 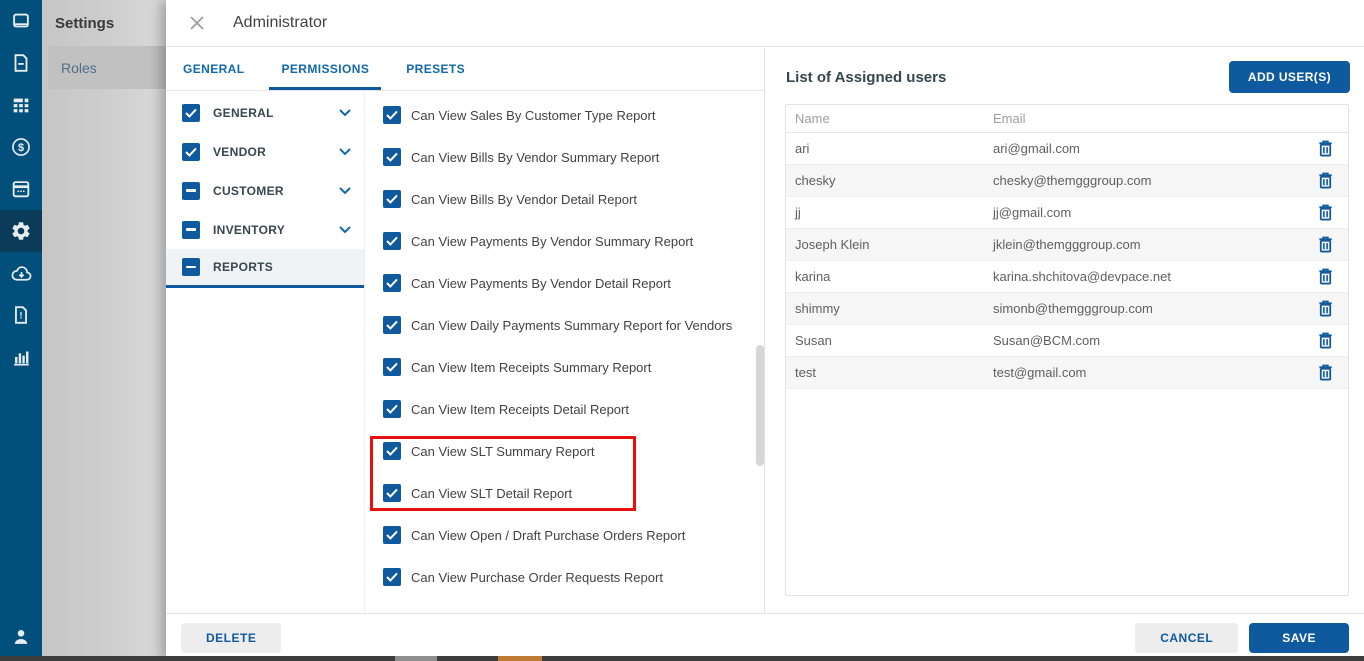 I want to click on permission-categories: GENERAL VENDOR CUSTOMER INVENTORY REPORTS, so click(x=265, y=352).